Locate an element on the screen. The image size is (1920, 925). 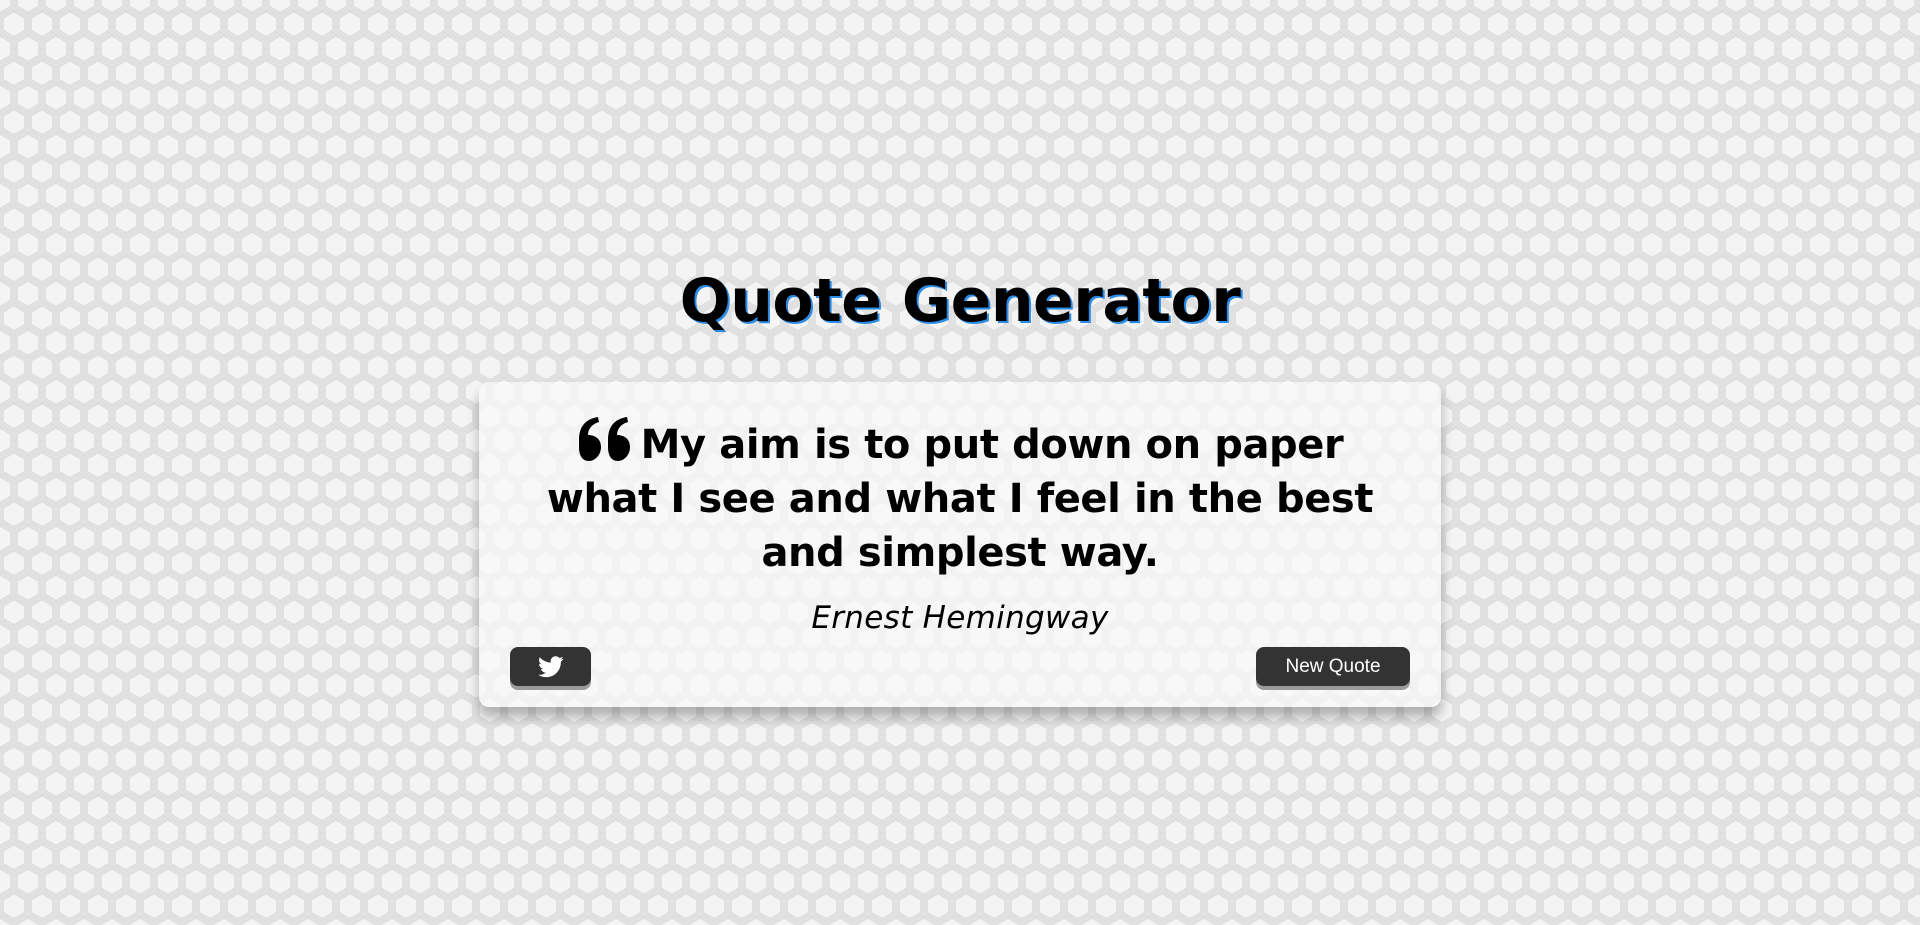
page-title: Quote Generator is located at coordinates (960, 301).